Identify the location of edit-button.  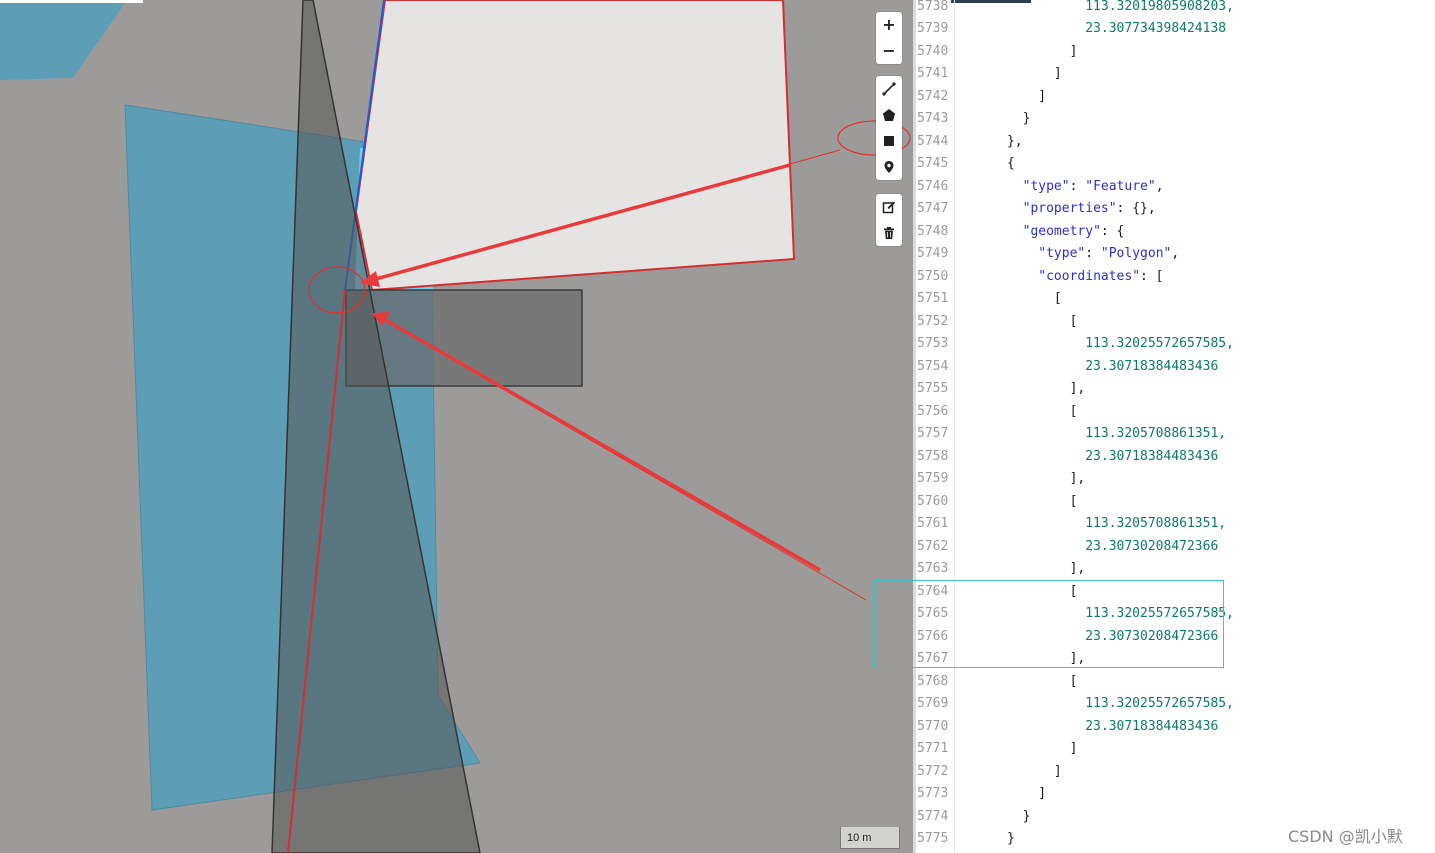
(889, 207).